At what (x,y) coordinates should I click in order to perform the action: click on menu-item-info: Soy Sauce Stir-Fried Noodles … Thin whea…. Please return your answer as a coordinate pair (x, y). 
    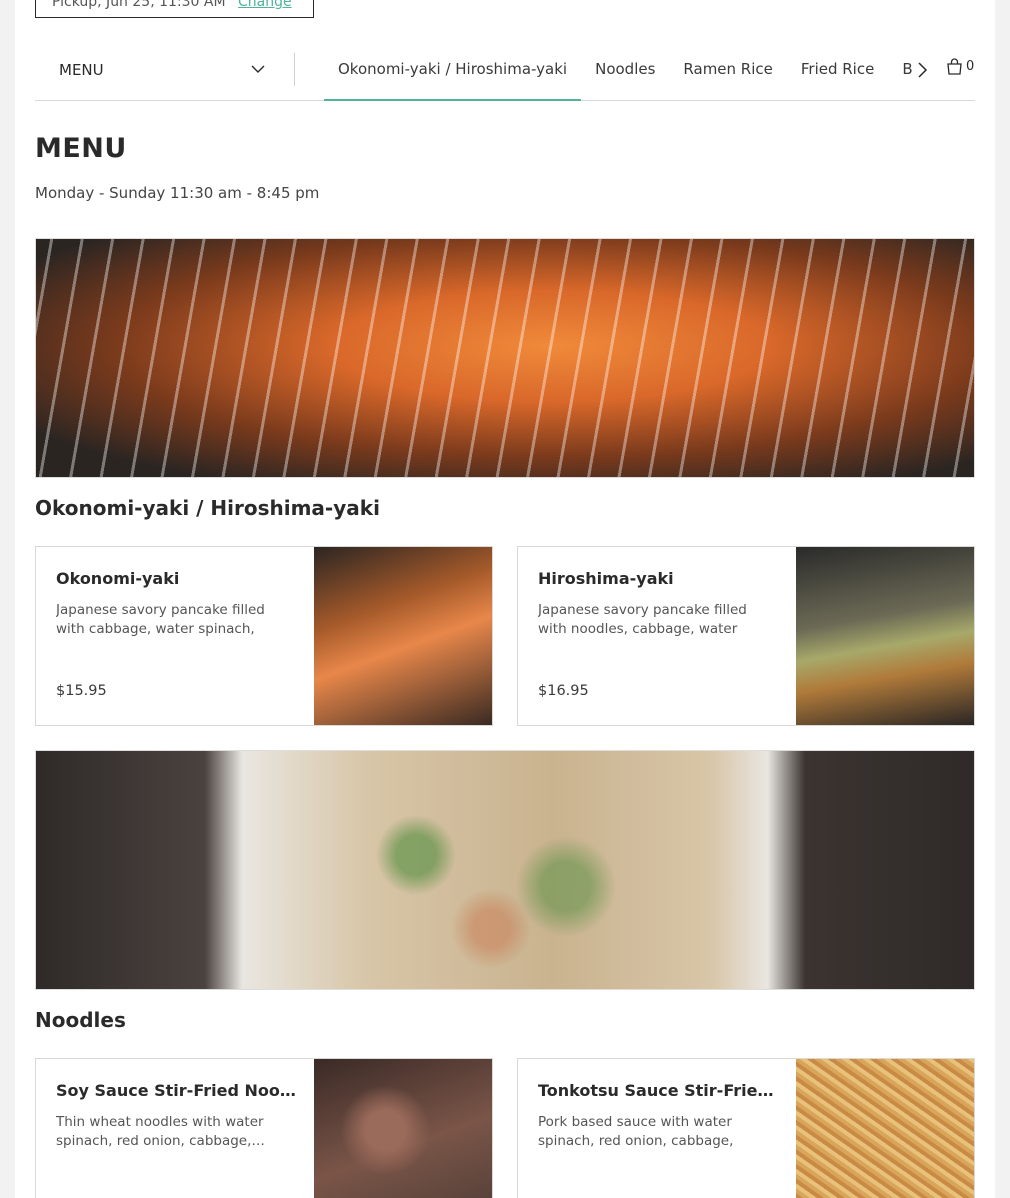
    Looking at the image, I should click on (176, 1116).